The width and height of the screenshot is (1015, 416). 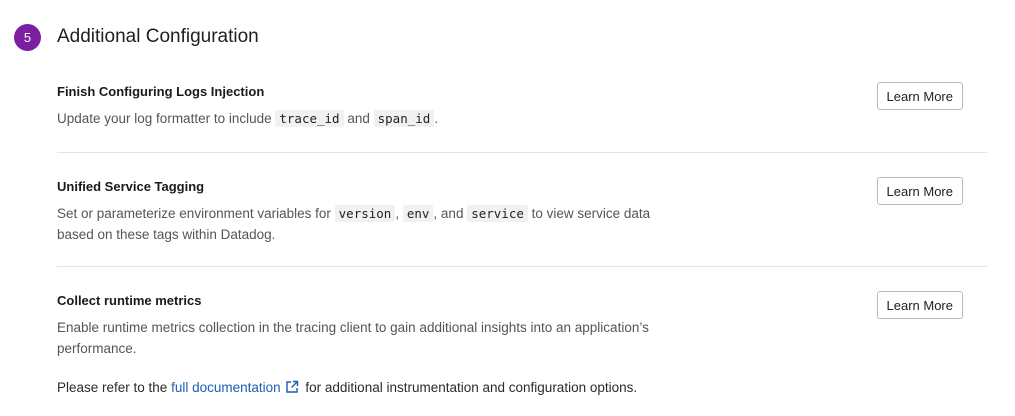 I want to click on learn-more-button-logs: Learn More, so click(x=919, y=96).